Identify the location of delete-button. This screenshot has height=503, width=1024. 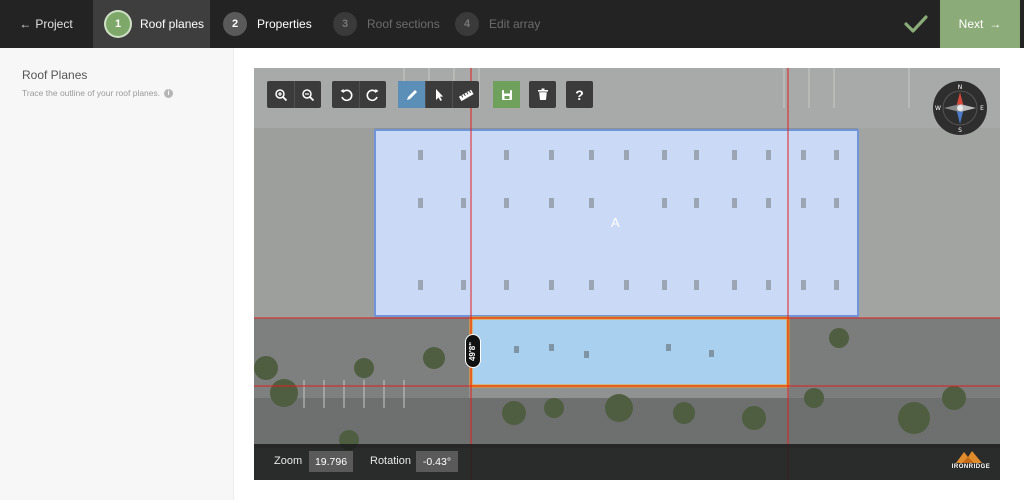
(542, 94).